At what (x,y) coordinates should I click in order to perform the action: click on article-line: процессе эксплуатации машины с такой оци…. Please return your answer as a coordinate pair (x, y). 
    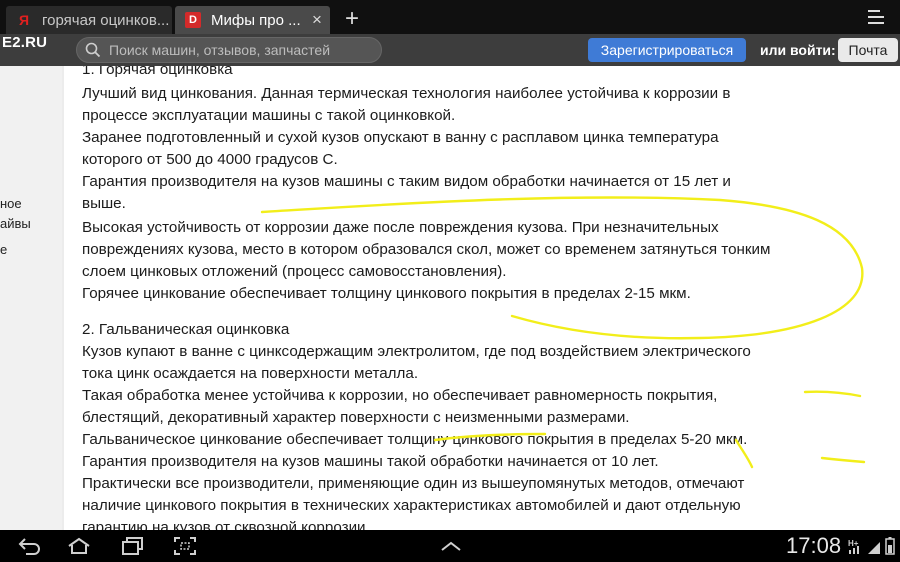
    Looking at the image, I should click on (269, 115).